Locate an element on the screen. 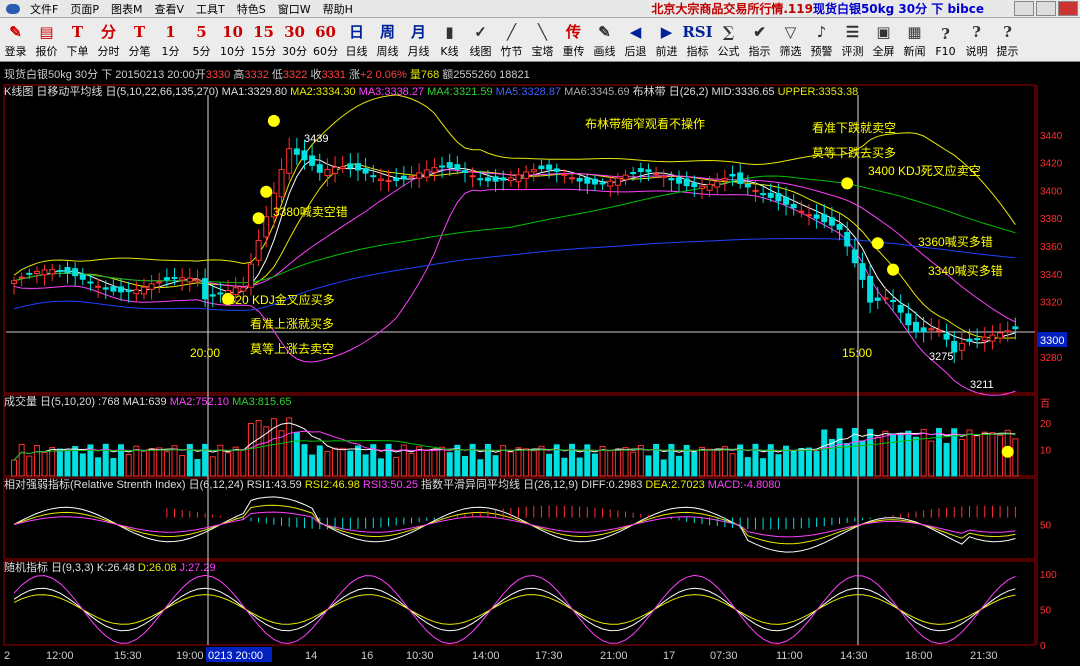 The image size is (1080, 666). toolbar-button-26: ♪ 预警 is located at coordinates (821, 40).